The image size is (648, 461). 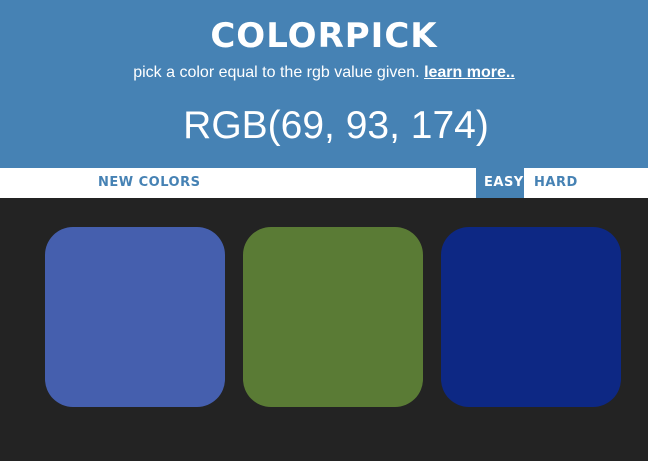 What do you see at coordinates (555, 183) in the screenshot?
I see `hard-mode-button: HARD` at bounding box center [555, 183].